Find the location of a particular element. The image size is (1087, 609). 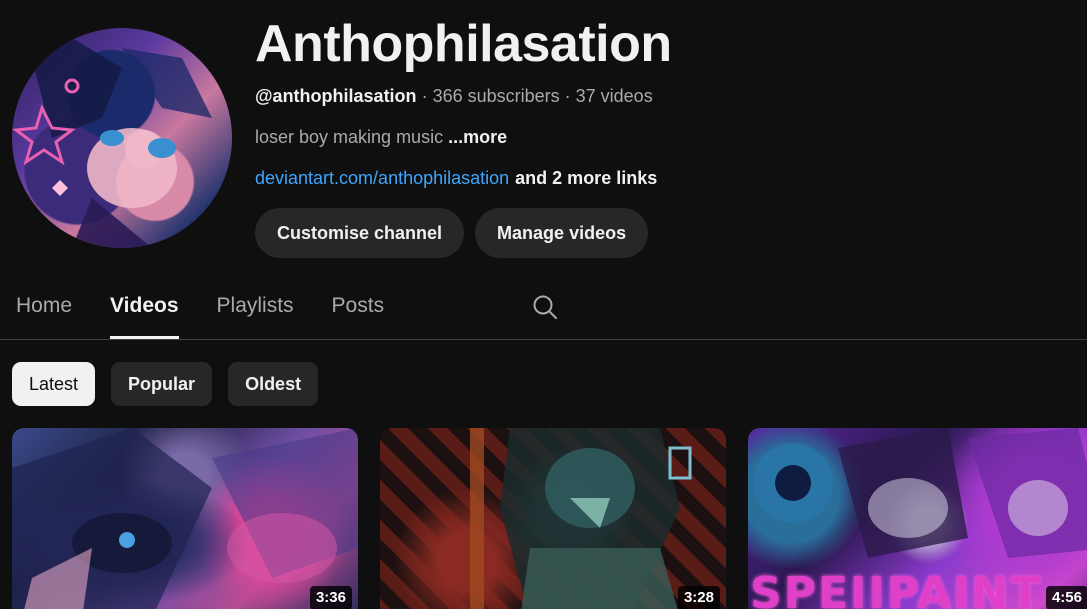

channel-tabs: Home Videos Playlists Posts is located at coordinates (287, 310).